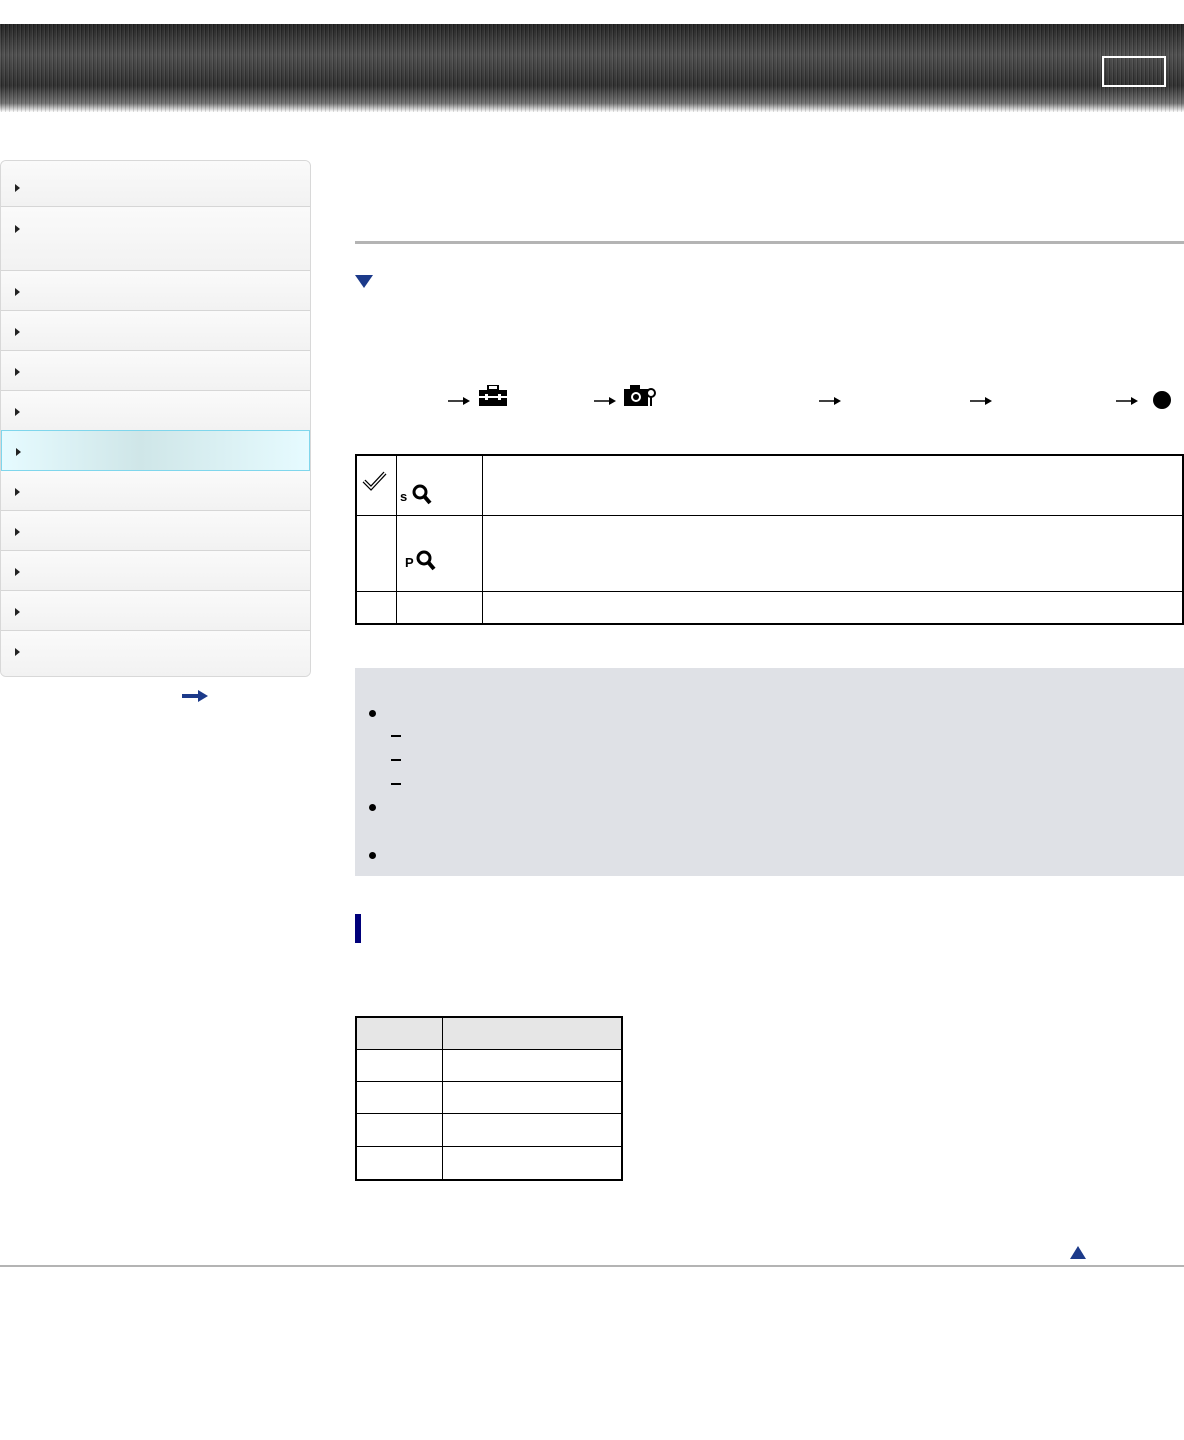 This screenshot has height=1440, width=1184. Describe the element at coordinates (358, 928) in the screenshot. I see `section-marker` at that location.